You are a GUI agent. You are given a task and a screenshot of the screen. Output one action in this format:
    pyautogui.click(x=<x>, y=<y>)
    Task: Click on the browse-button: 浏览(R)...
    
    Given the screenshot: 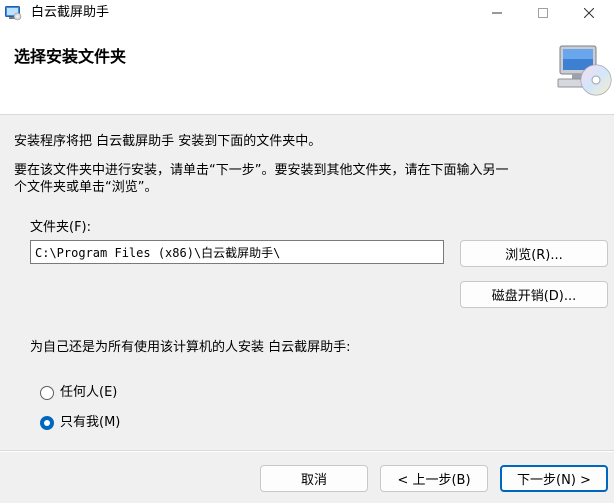 What is the action you would take?
    pyautogui.click(x=534, y=253)
    